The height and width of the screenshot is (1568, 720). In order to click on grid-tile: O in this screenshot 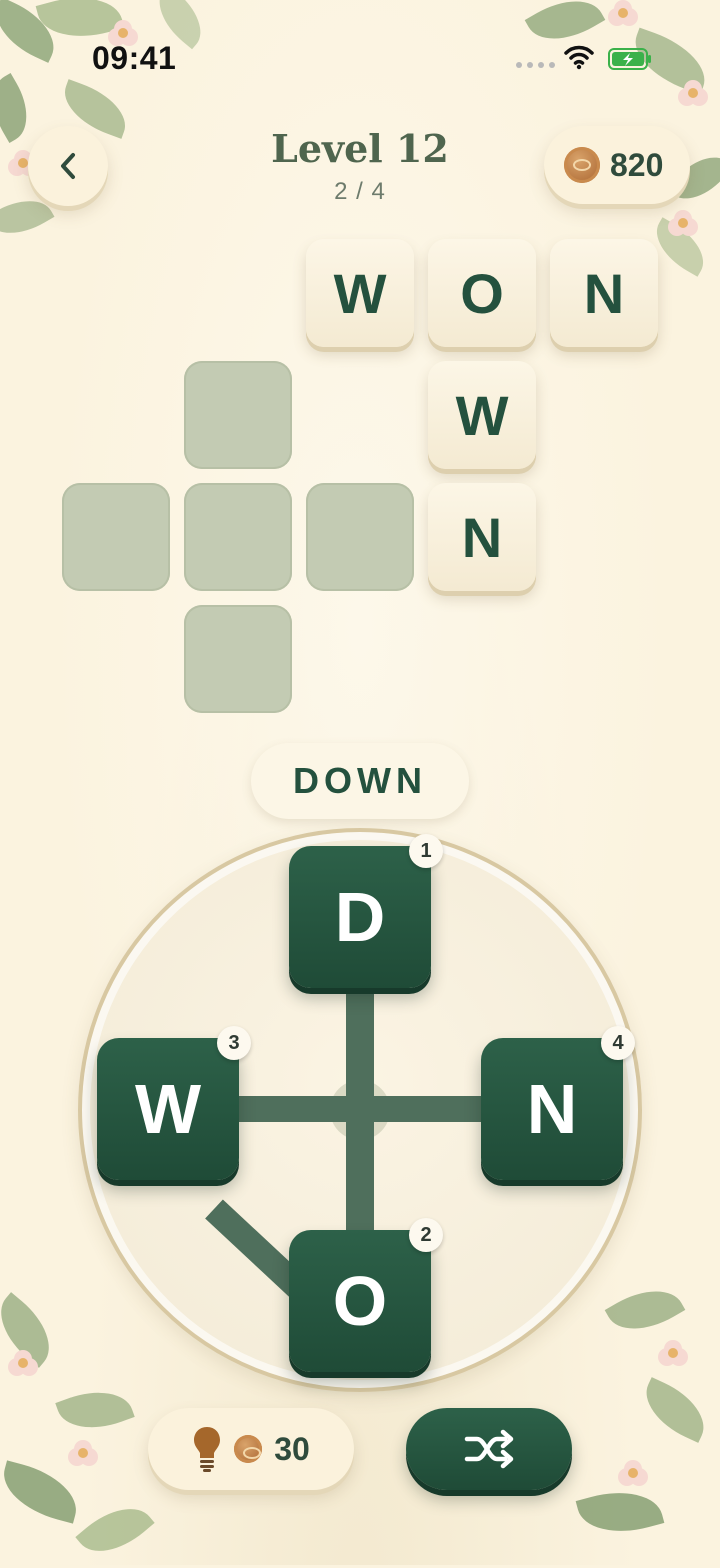, I will do `click(482, 293)`.